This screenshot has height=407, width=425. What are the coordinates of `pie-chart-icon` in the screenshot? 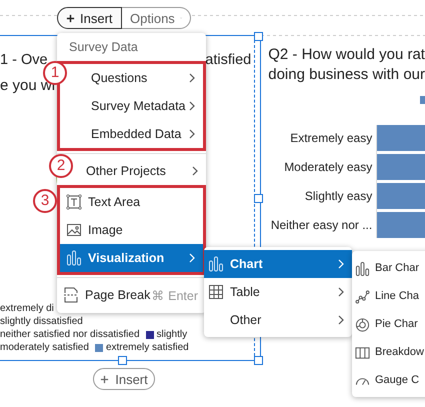 It's located at (362, 324).